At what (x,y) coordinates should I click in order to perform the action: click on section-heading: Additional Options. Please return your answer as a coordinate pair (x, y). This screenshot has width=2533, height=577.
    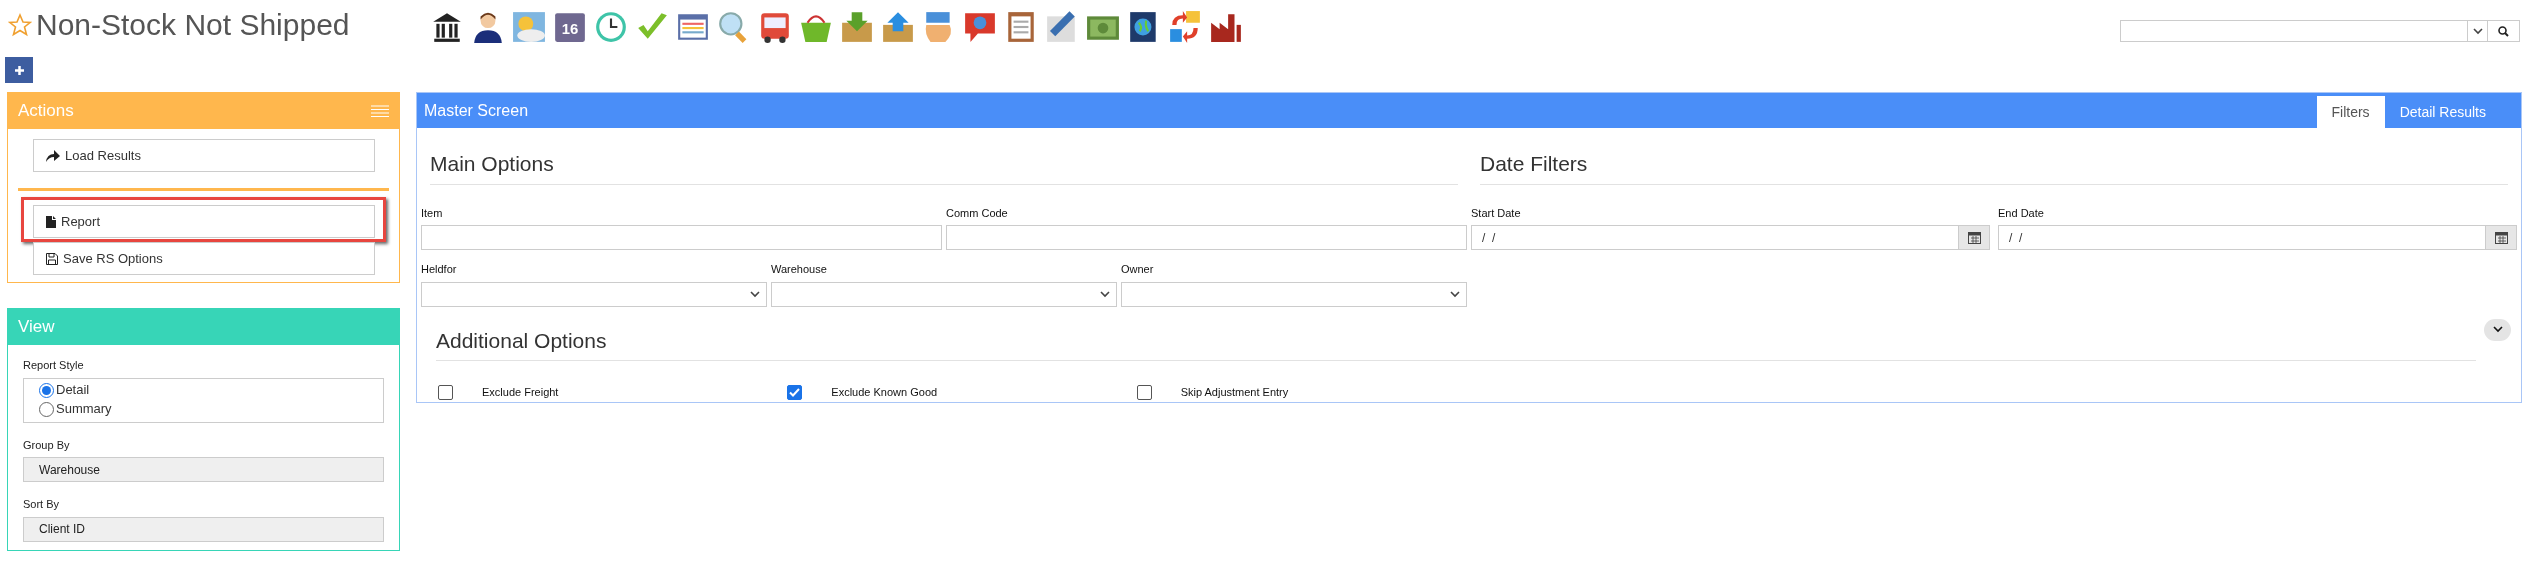
    Looking at the image, I should click on (1456, 342).